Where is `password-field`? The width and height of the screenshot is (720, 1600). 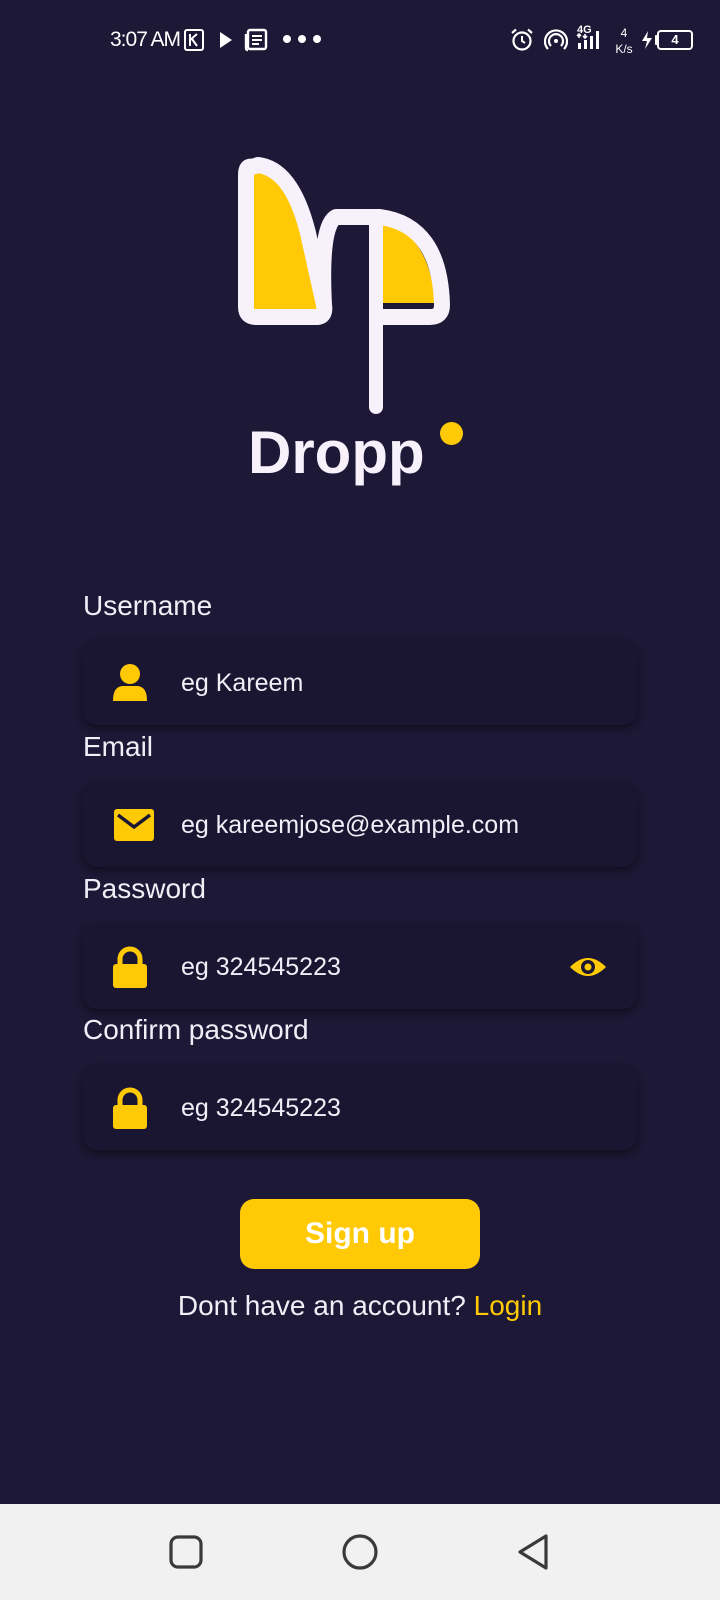 password-field is located at coordinates (360, 967).